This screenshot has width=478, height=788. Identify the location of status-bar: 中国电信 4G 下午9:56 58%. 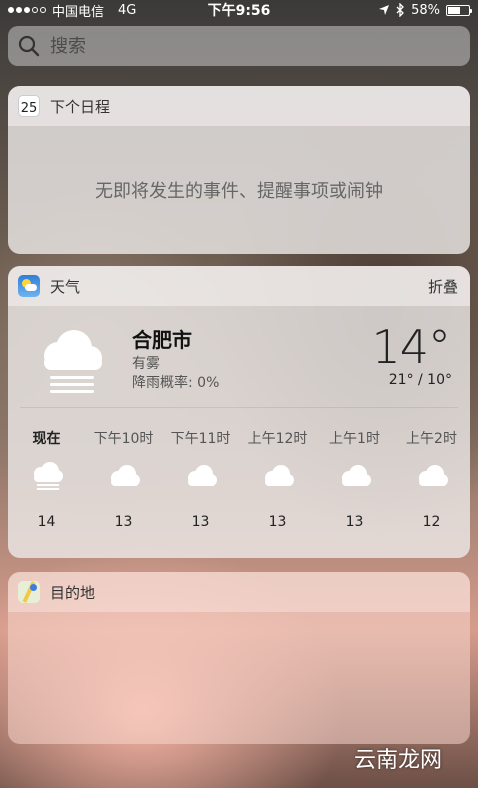
(239, 10).